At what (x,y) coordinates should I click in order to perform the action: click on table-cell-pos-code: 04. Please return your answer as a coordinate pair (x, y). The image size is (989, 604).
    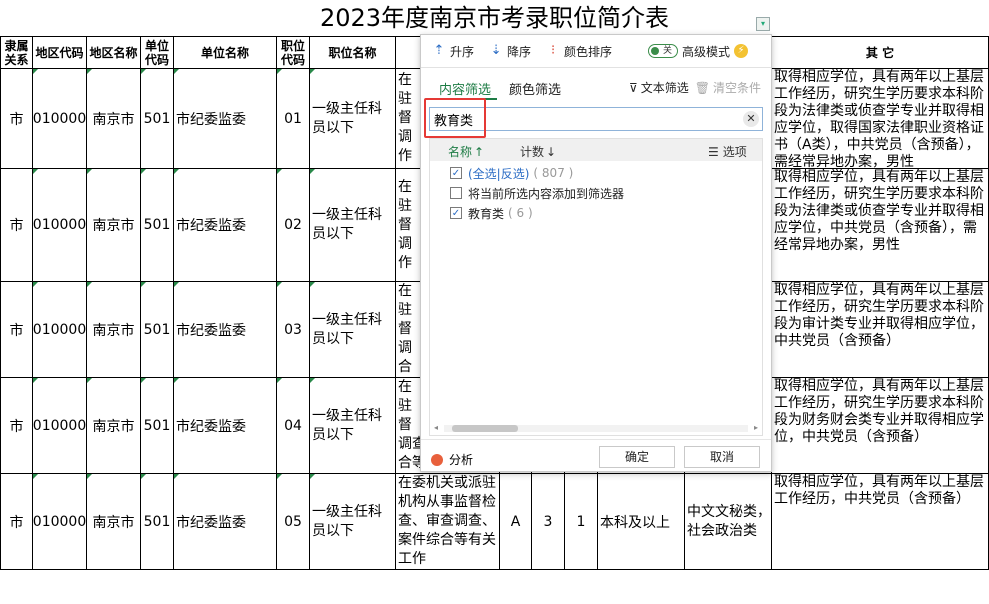
    Looking at the image, I should click on (293, 426).